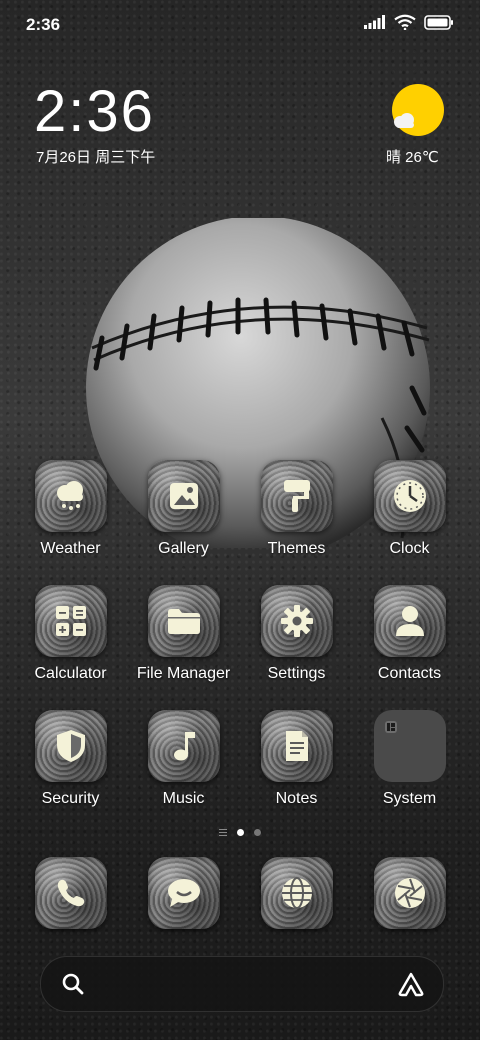 Image resolution: width=480 pixels, height=1040 pixels. Describe the element at coordinates (73, 984) in the screenshot. I see `search-icon` at that location.